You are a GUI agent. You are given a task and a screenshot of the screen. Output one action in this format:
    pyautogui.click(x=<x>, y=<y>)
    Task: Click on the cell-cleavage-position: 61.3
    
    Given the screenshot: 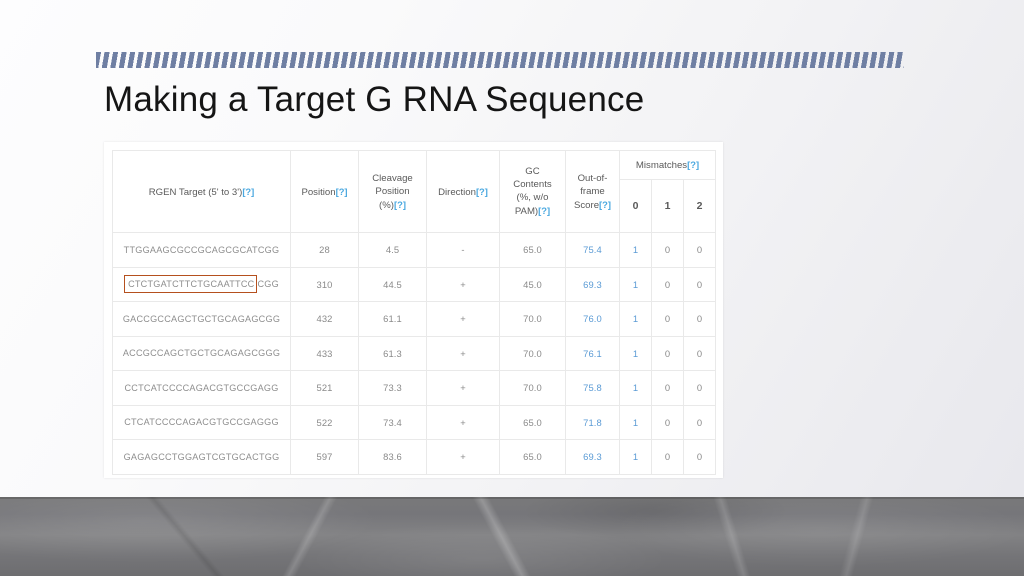 What is the action you would take?
    pyautogui.click(x=392, y=353)
    